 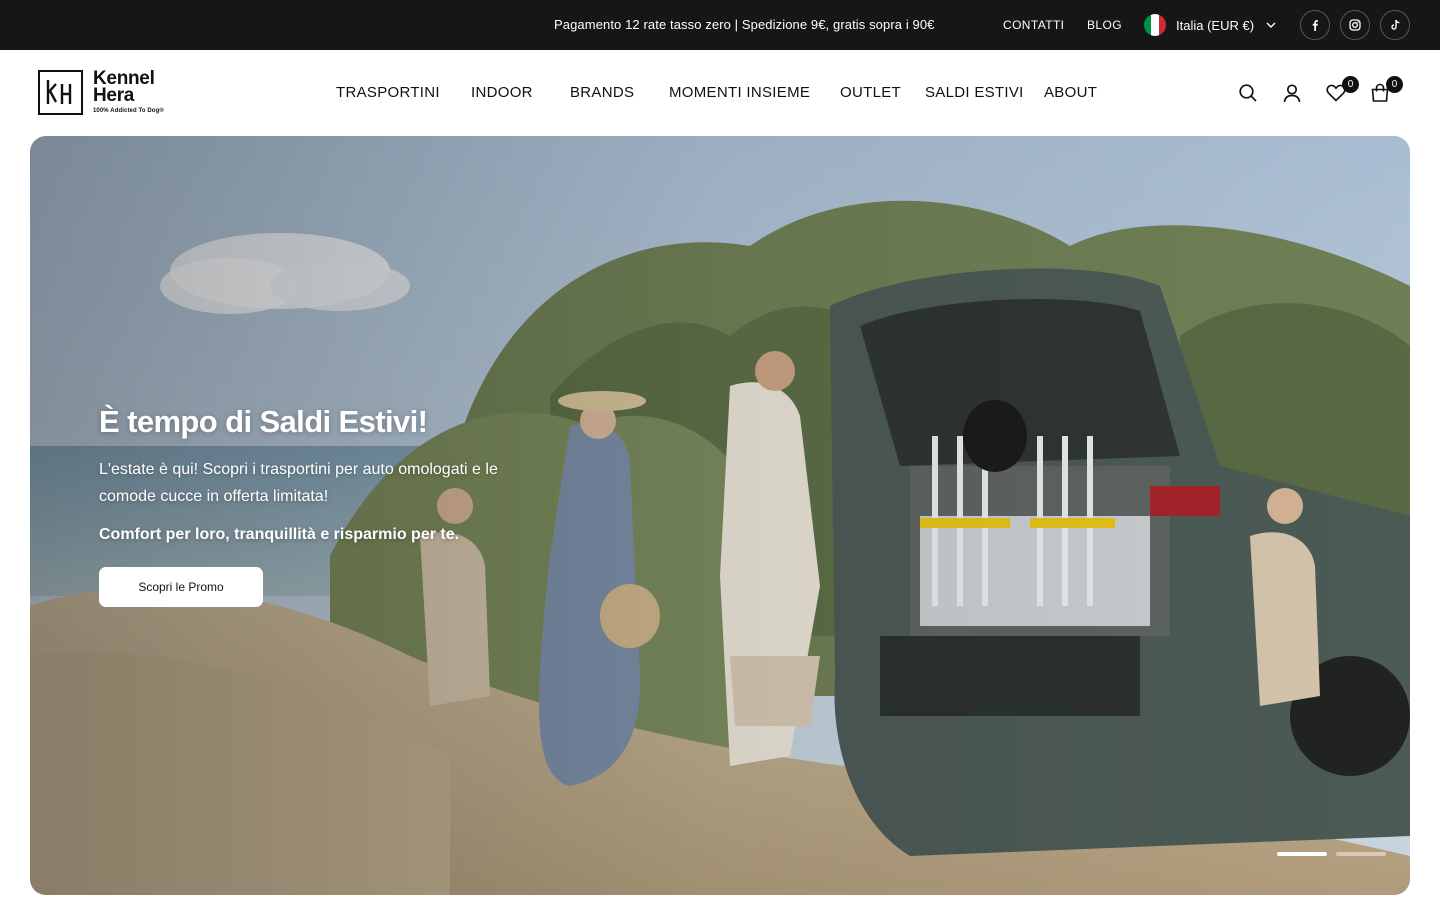 What do you see at coordinates (739, 93) in the screenshot?
I see `nav-momenti-insieme: MOMENTI INSIEME` at bounding box center [739, 93].